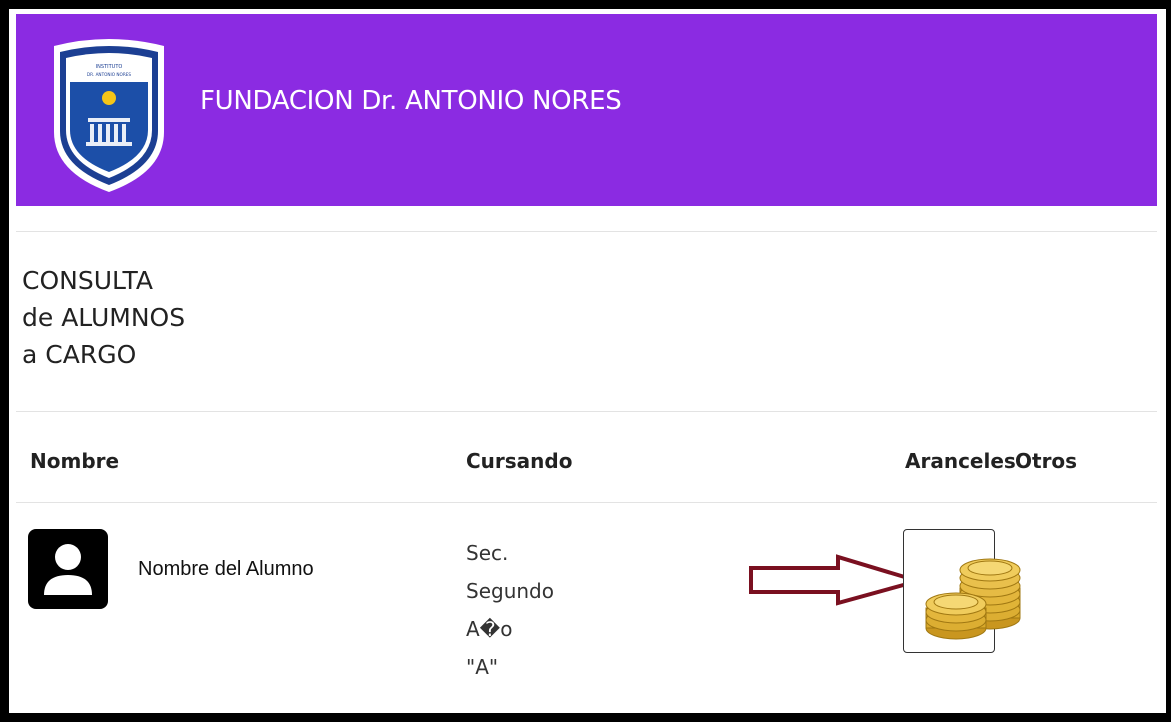  Describe the element at coordinates (109, 67) in the screenshot. I see `logo-text-1: INSTITUTO` at that location.